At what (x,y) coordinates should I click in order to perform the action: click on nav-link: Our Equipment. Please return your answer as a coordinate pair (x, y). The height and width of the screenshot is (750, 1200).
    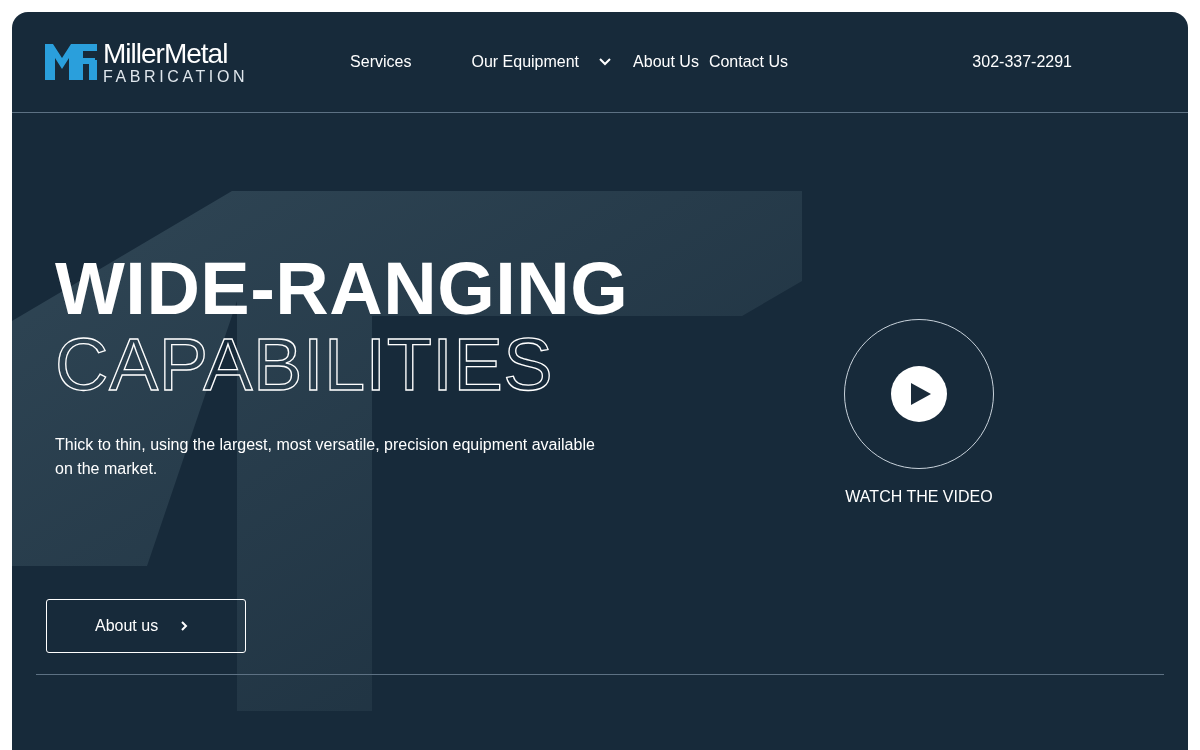
    Looking at the image, I should click on (525, 62).